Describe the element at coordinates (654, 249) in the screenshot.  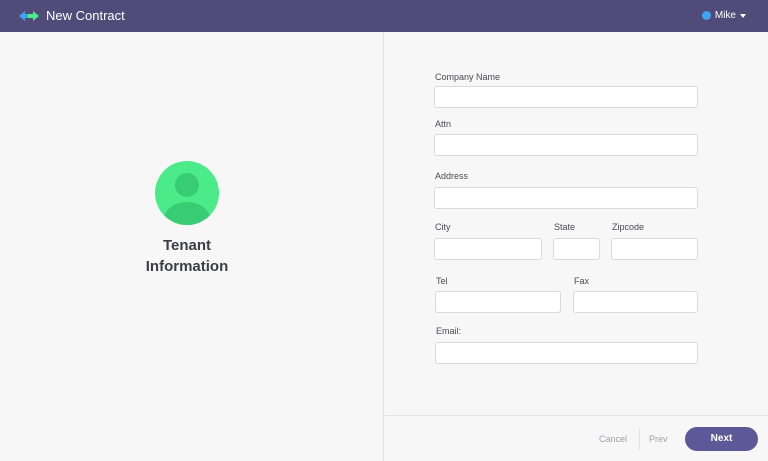
I see `zipcode-input` at that location.